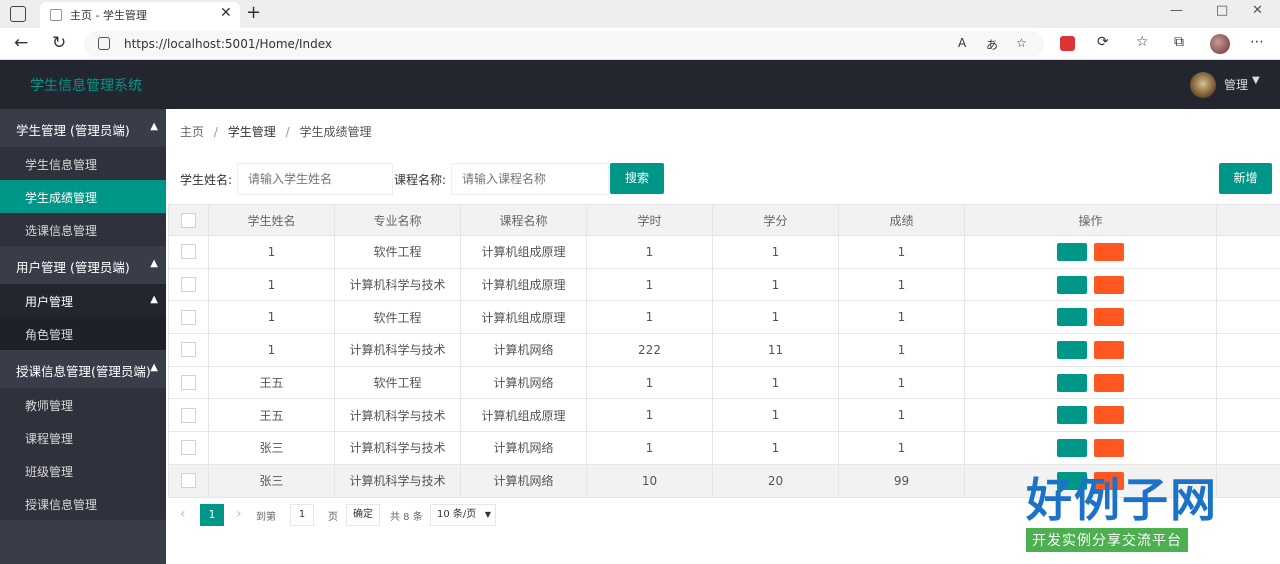  What do you see at coordinates (83, 300) in the screenshot?
I see `sidebar-item-user-management: 用户管理 ▲` at bounding box center [83, 300].